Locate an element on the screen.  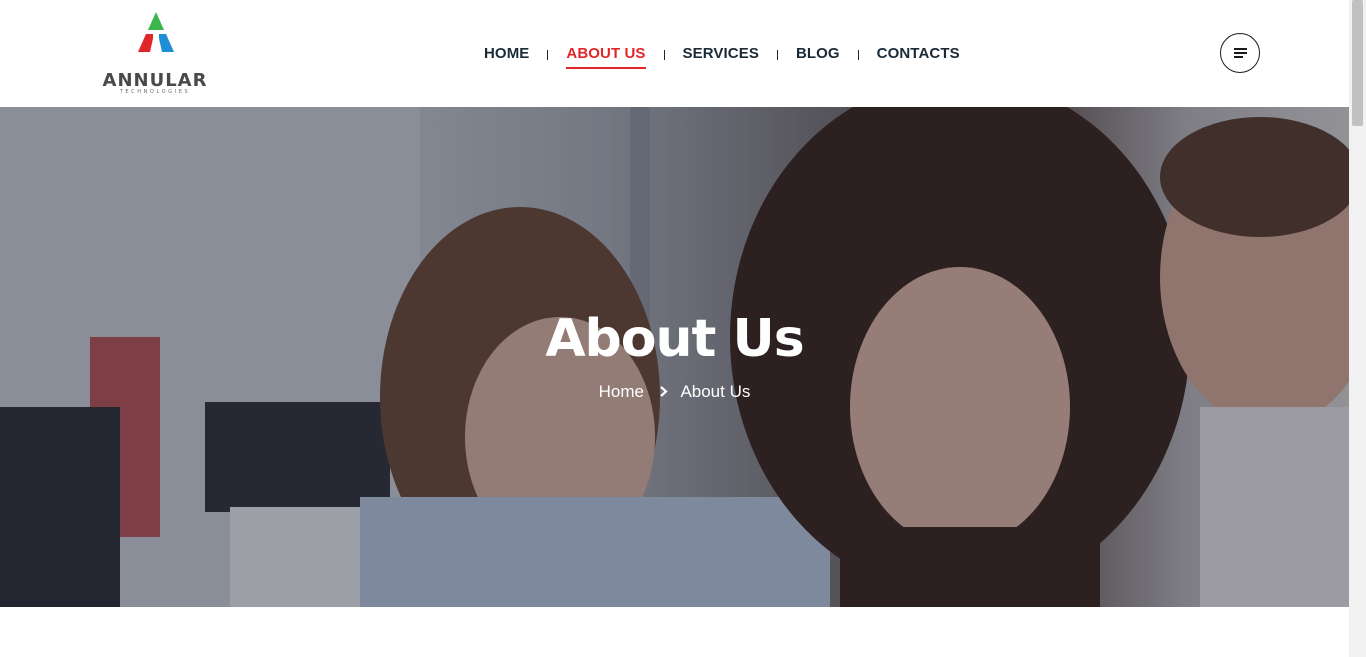
main-nav: HOME ABOUT US SERVICES BLOG CONTACTS is located at coordinates (722, 56).